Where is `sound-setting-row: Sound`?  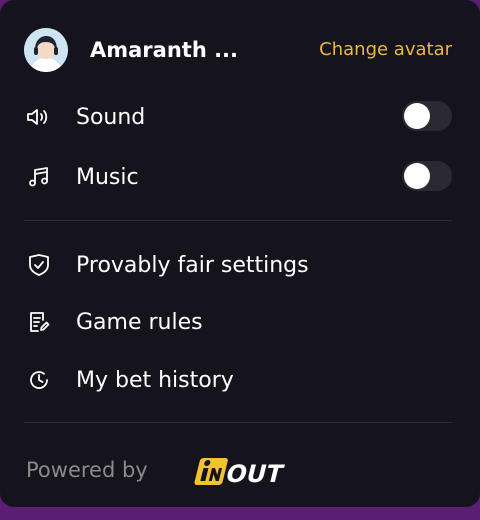 sound-setting-row: Sound is located at coordinates (239, 117).